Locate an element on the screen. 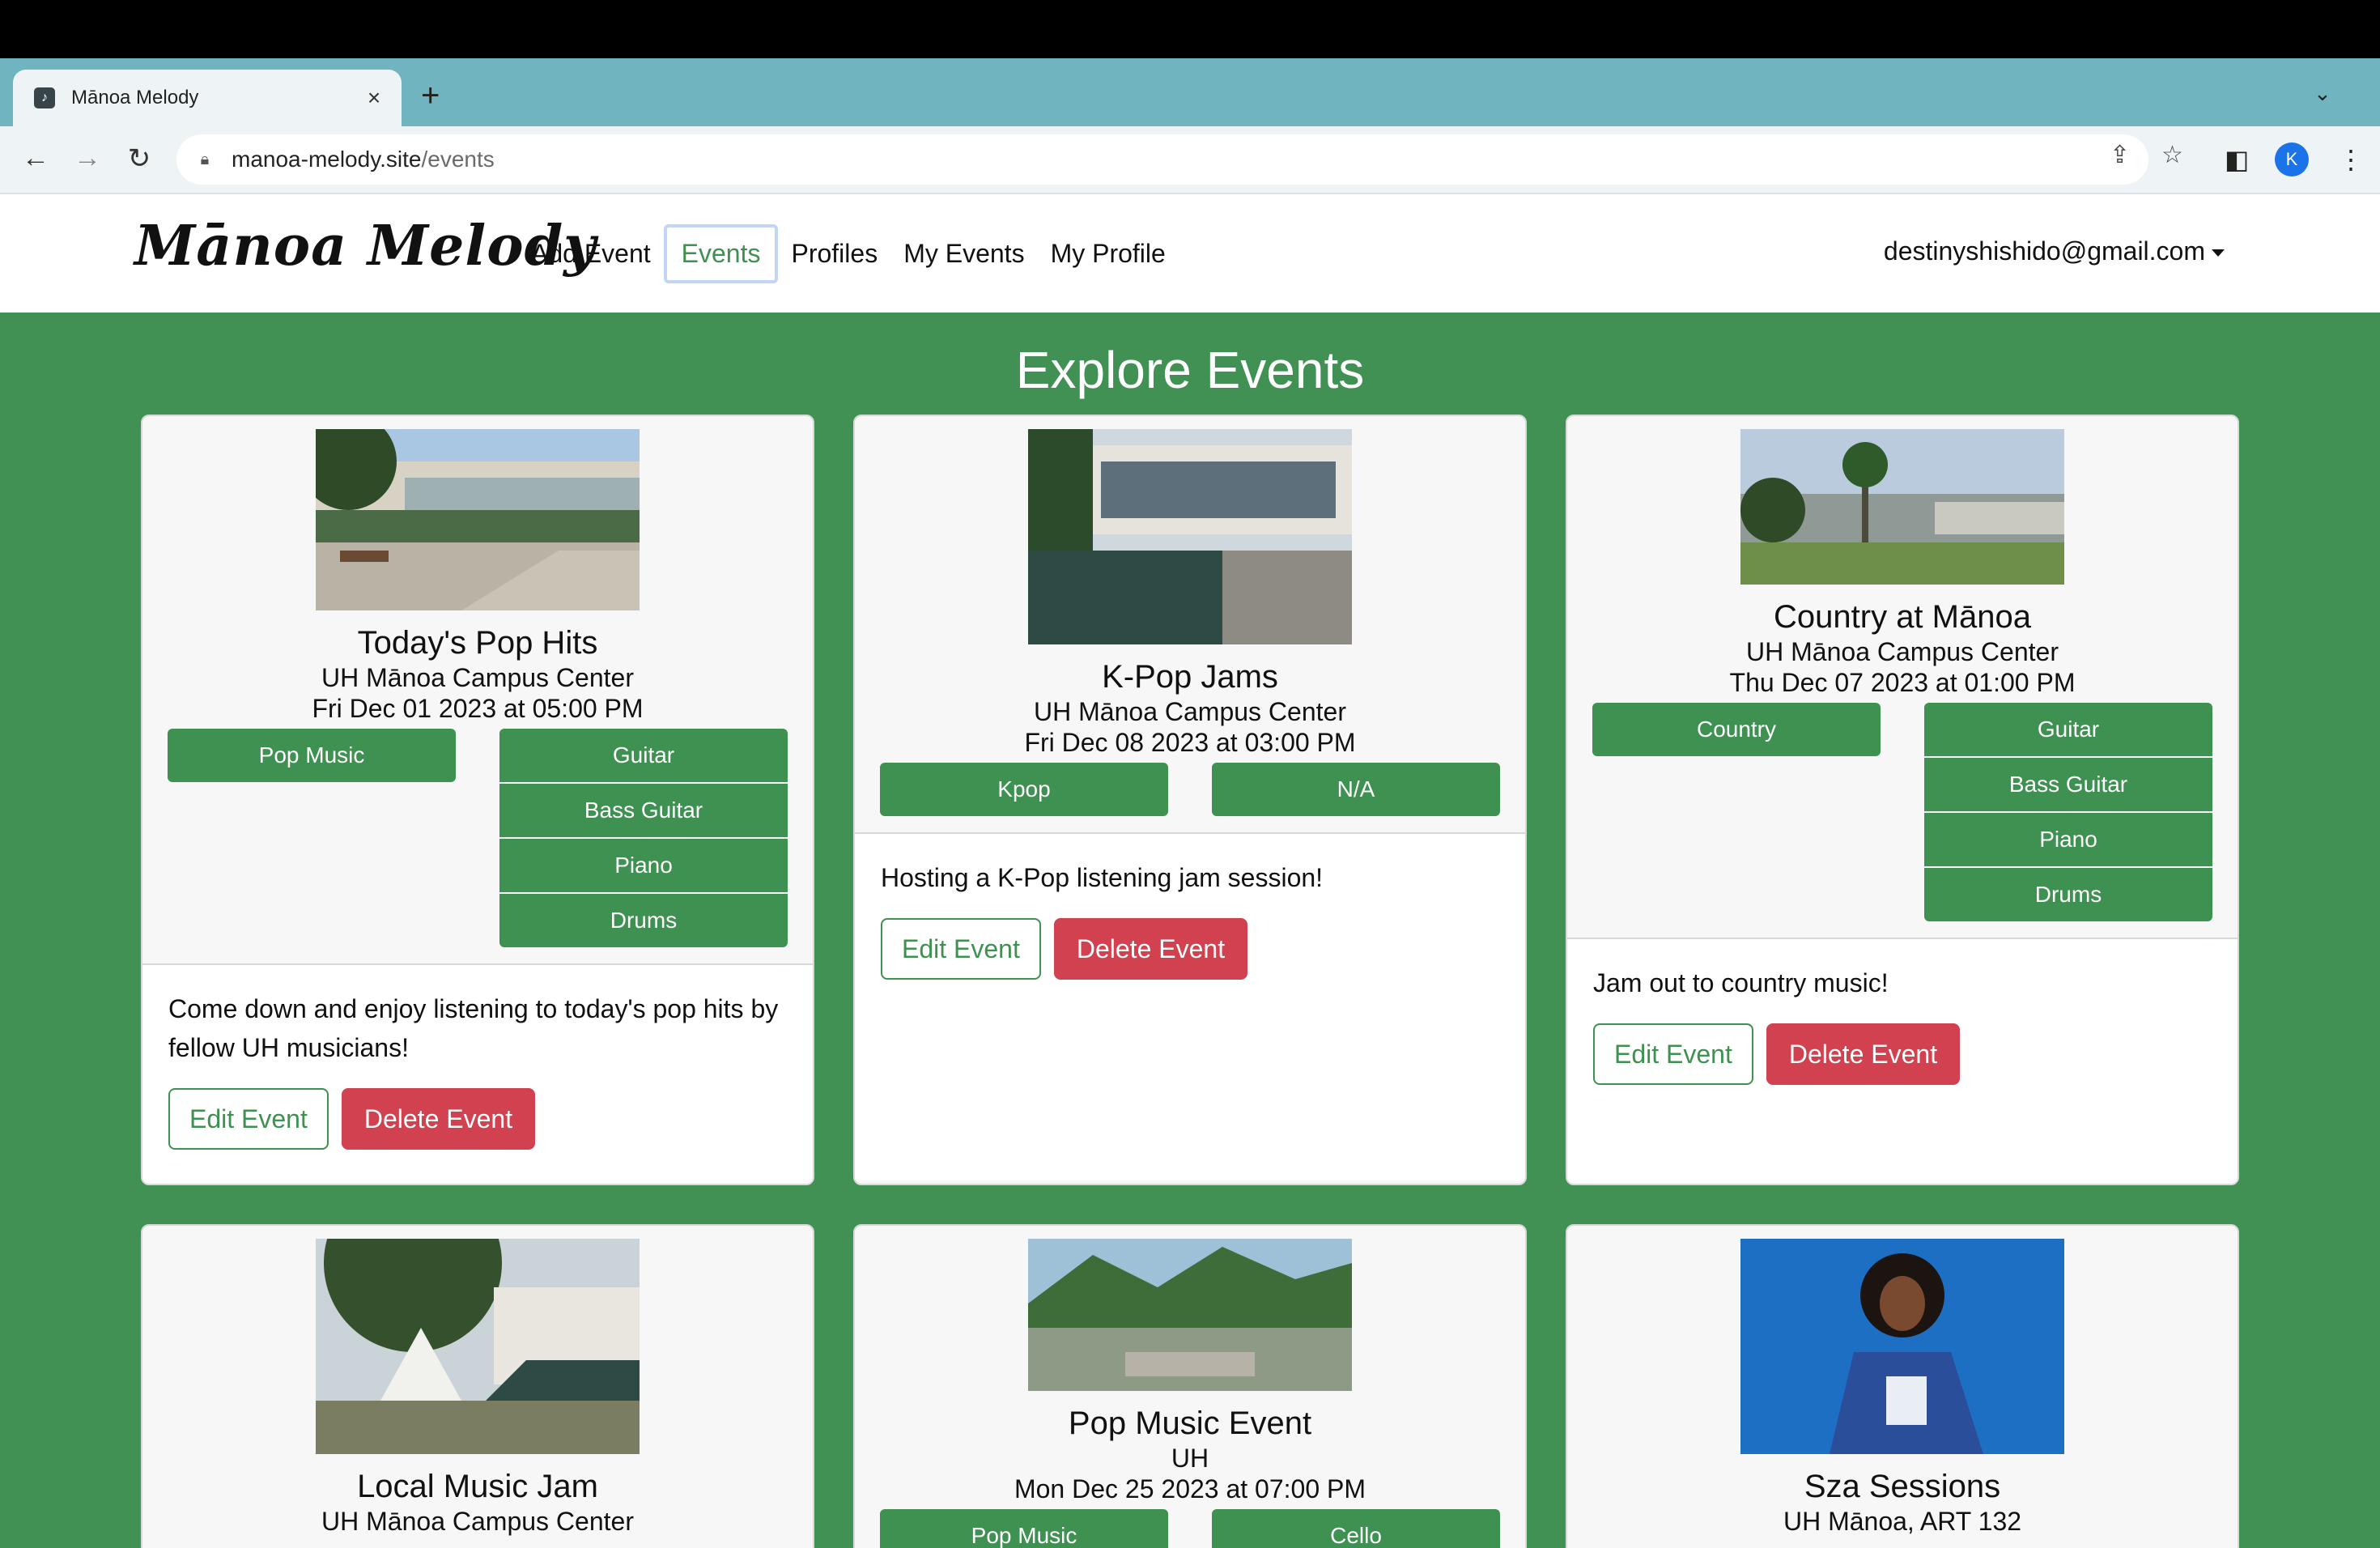 The image size is (2380, 1548). back-arrow-icon: ← is located at coordinates (35, 158).